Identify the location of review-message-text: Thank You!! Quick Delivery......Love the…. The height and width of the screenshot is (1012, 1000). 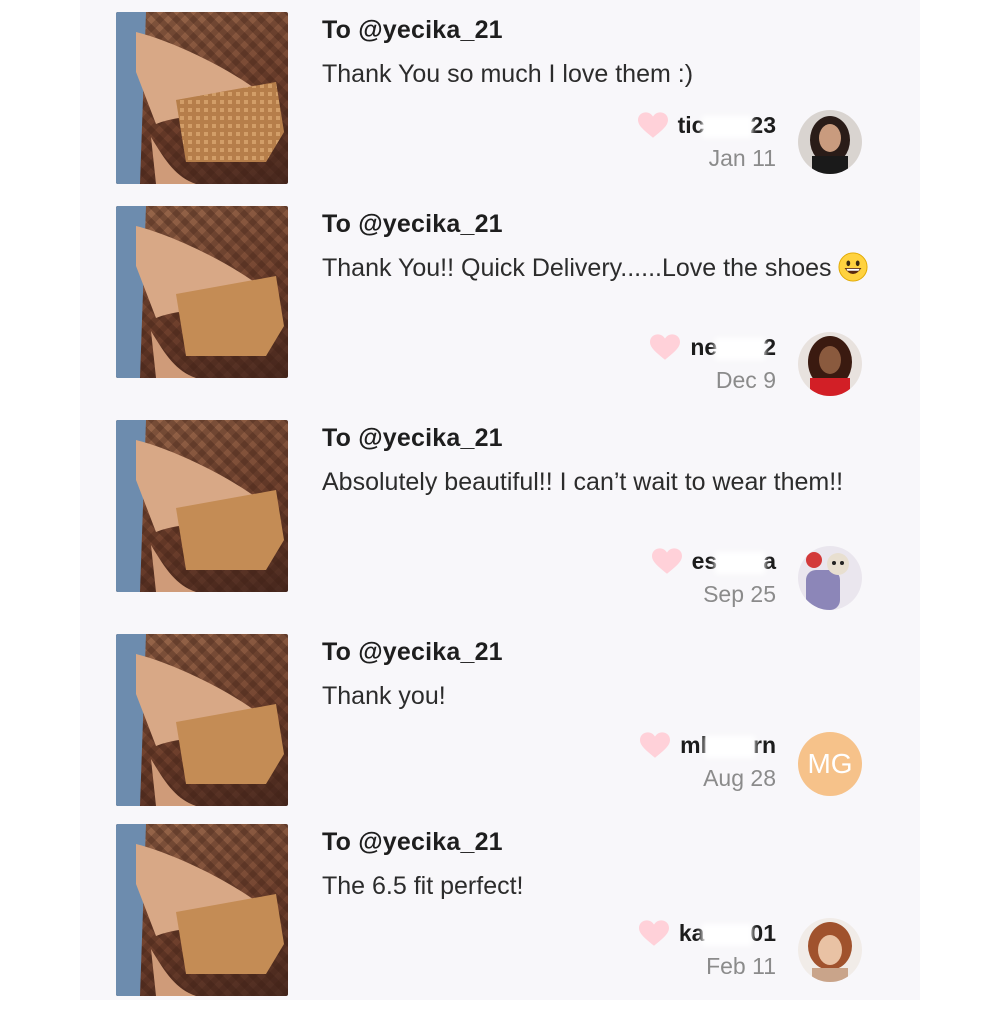
(577, 268).